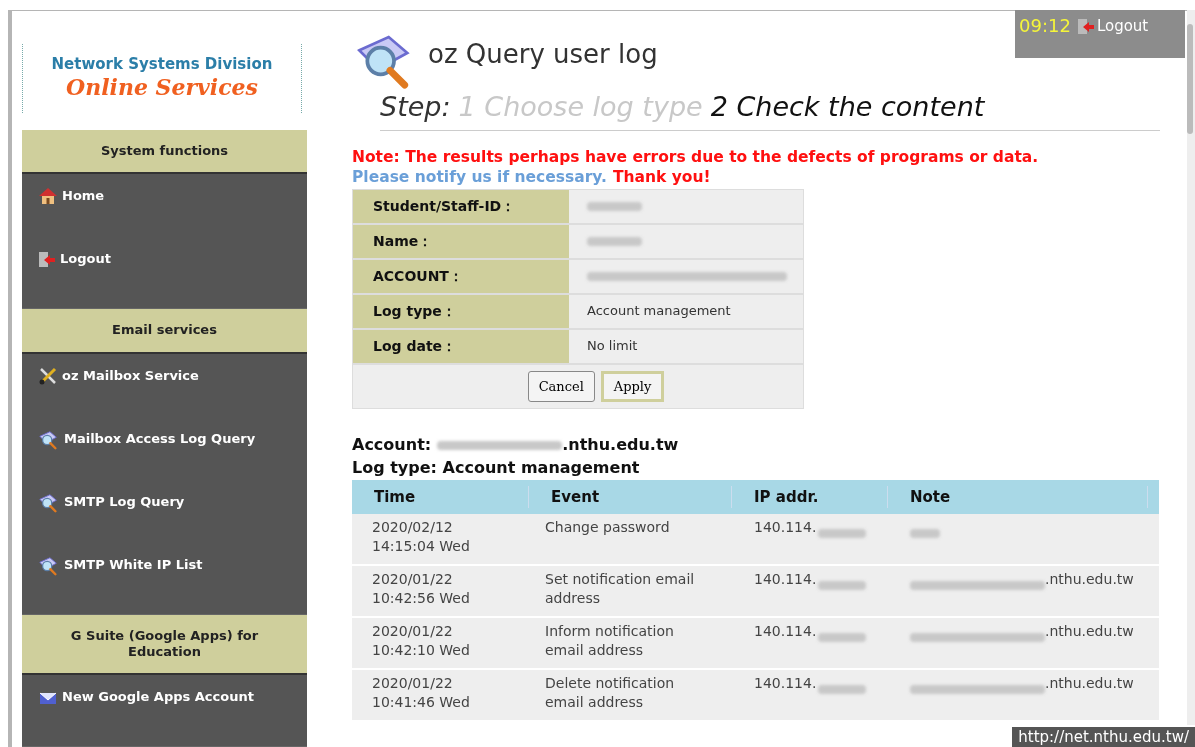 The image size is (1195, 747). I want to click on column-header: Event, so click(630, 497).